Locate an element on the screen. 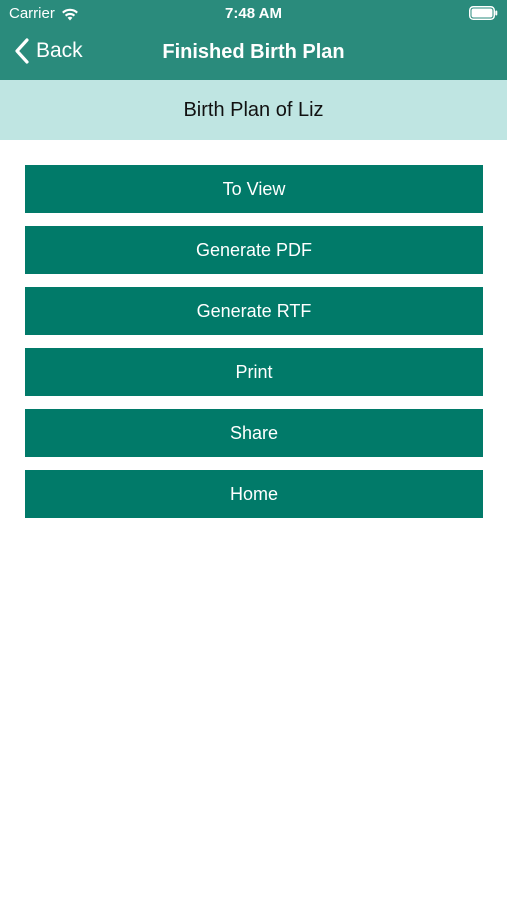  page-title: Finished Birth Plan is located at coordinates (253, 52).